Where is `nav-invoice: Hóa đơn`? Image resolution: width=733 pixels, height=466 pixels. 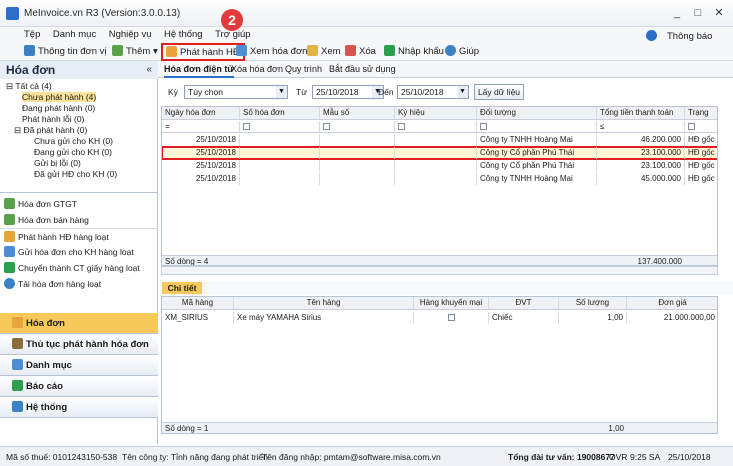 nav-invoice: Hóa đơn is located at coordinates (79, 323).